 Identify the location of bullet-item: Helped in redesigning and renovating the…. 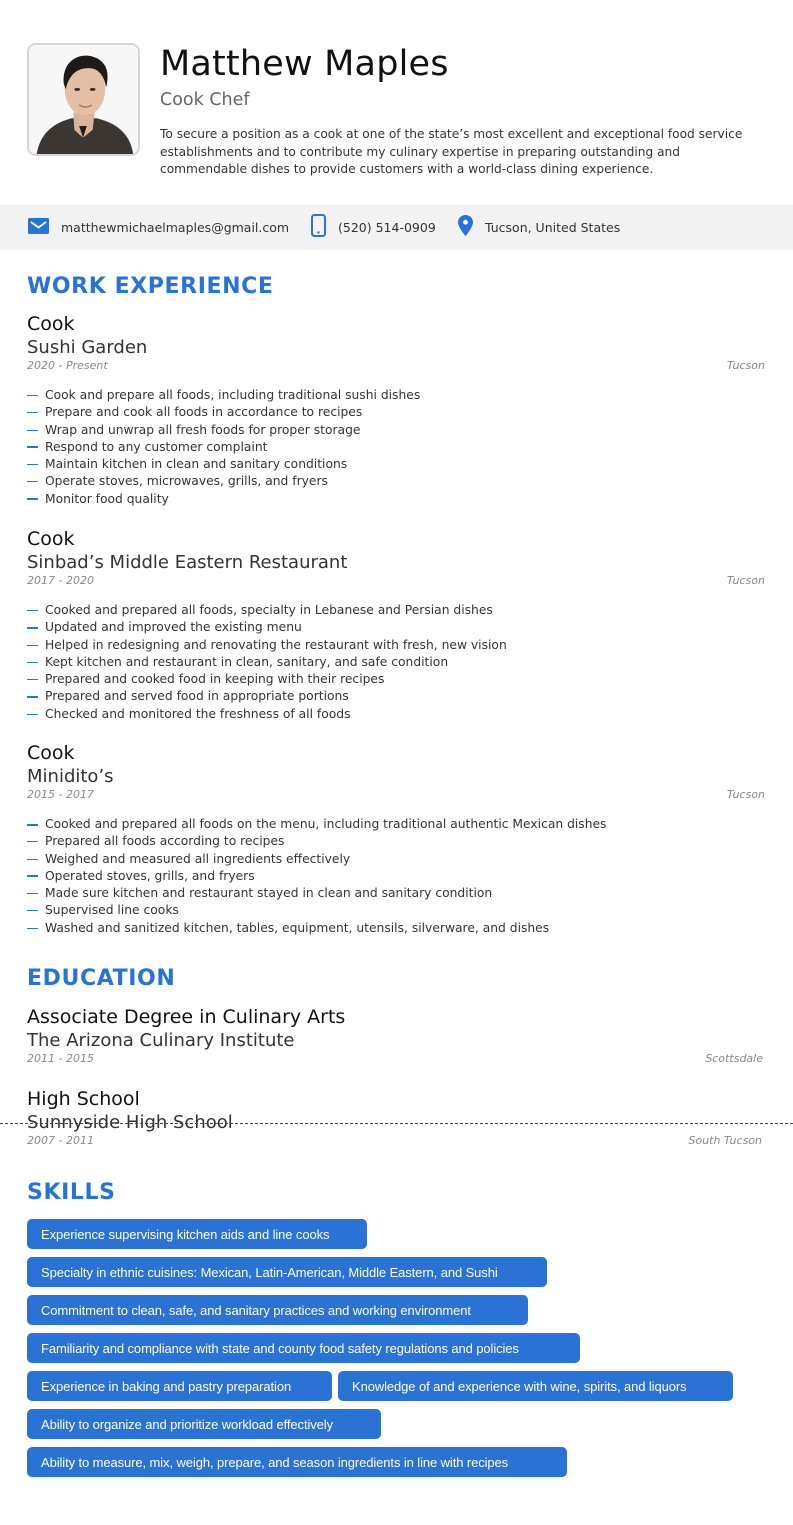
(396, 645).